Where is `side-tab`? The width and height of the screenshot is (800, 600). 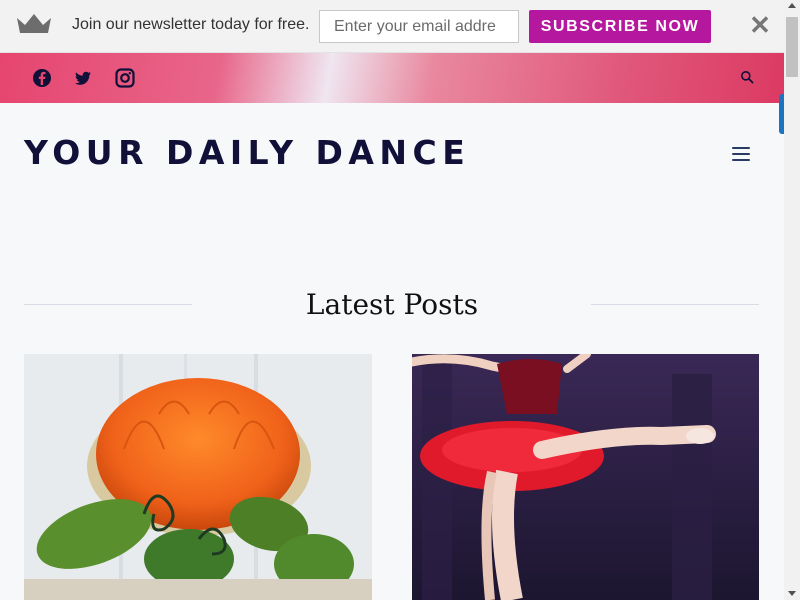
side-tab is located at coordinates (781, 114).